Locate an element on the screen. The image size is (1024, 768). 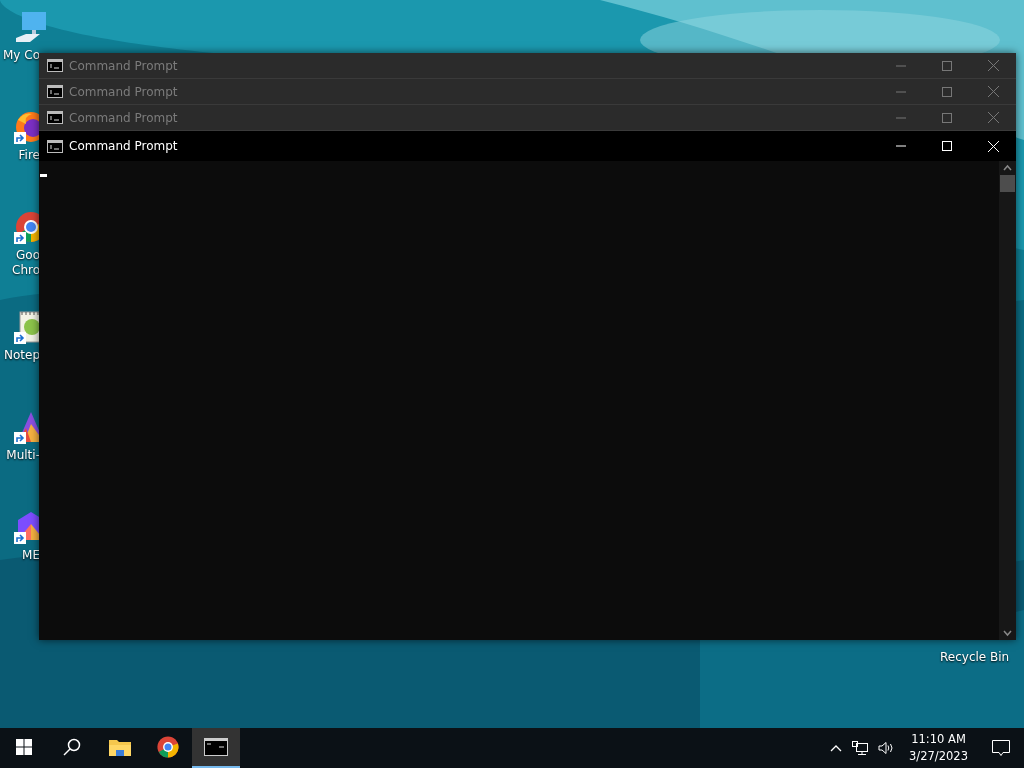
scrollbar-thumb is located at coordinates (1007, 183).